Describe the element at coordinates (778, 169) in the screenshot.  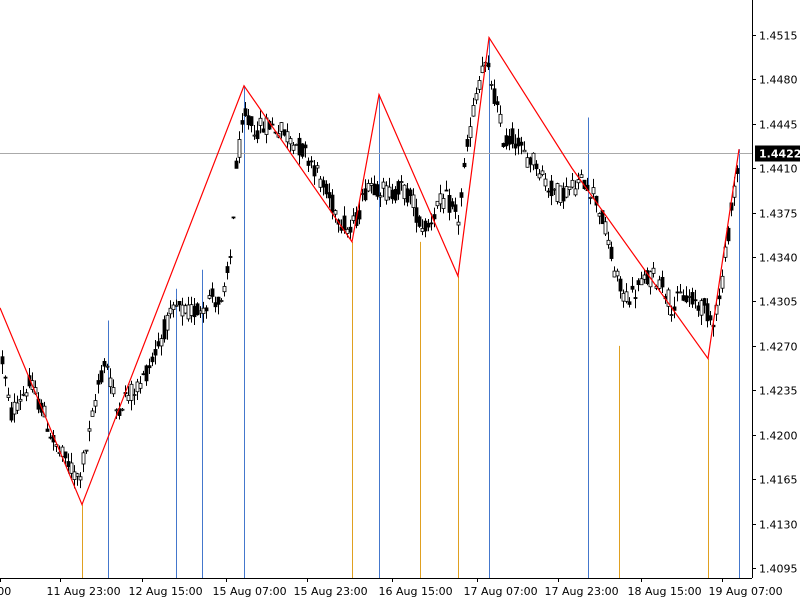
I see `y-tick-label: 1.4410` at that location.